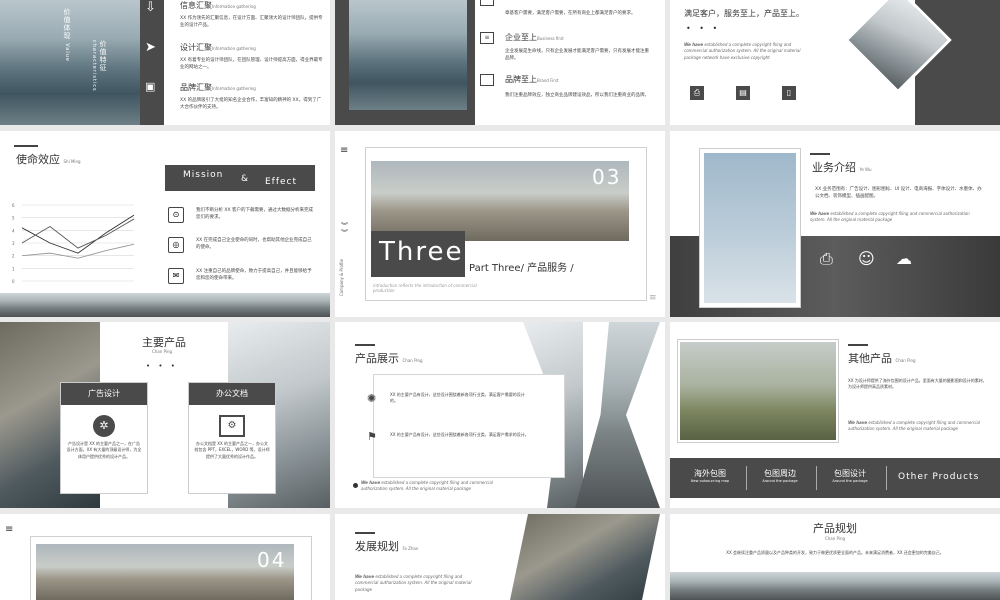  I want to click on item-title: 品牌汇聚, so click(196, 87).